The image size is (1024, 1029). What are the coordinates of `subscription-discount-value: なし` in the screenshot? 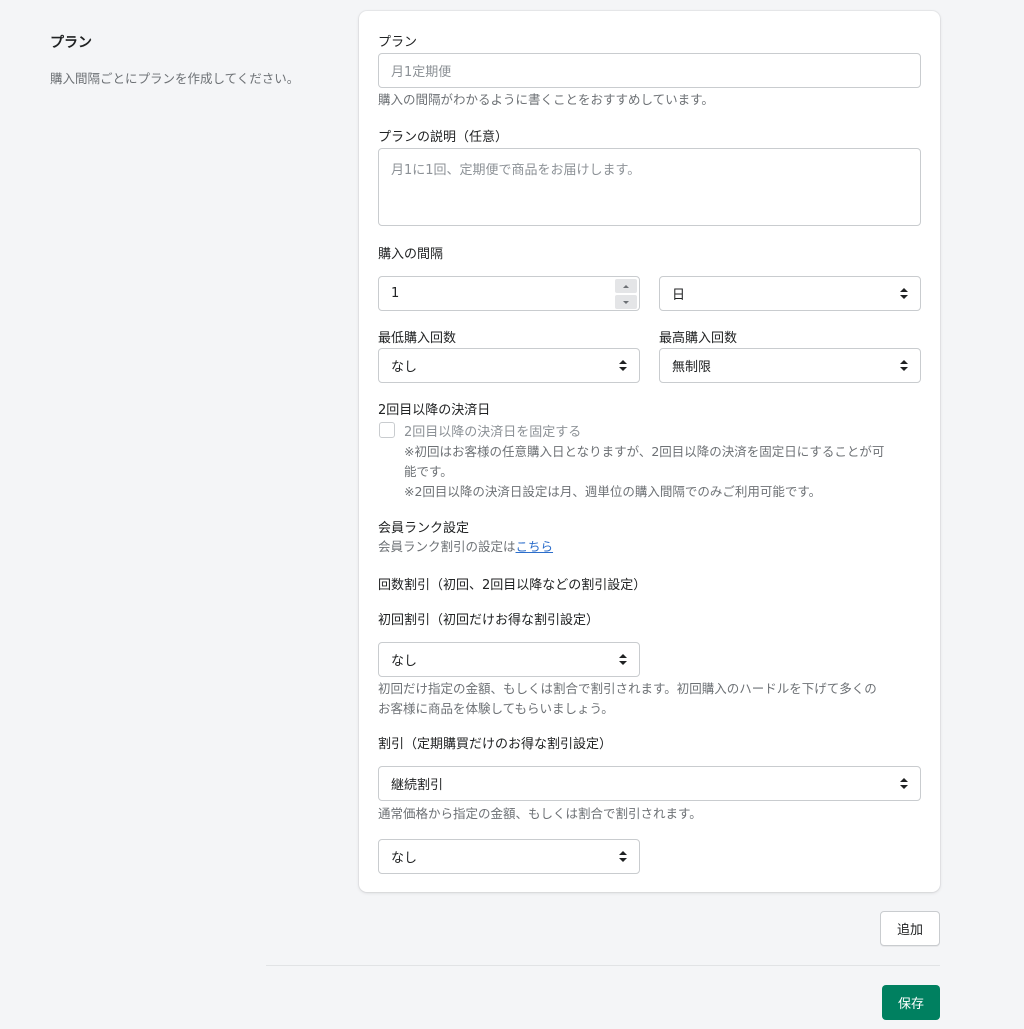 It's located at (404, 858).